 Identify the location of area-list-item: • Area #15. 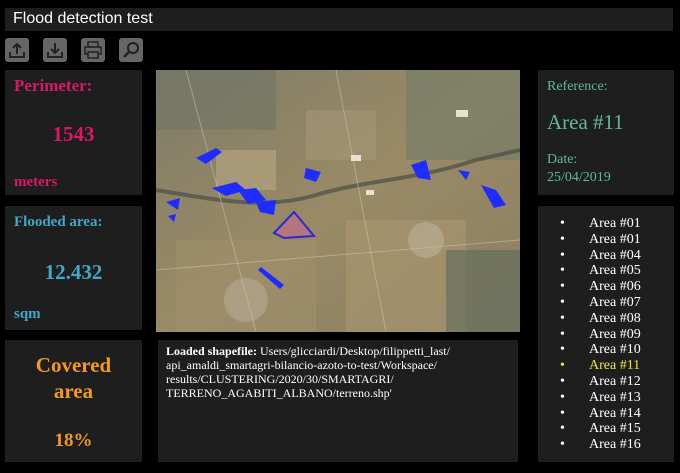
(606, 429).